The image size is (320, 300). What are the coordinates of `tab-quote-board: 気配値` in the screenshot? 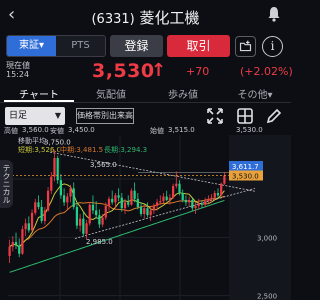 It's located at (111, 93).